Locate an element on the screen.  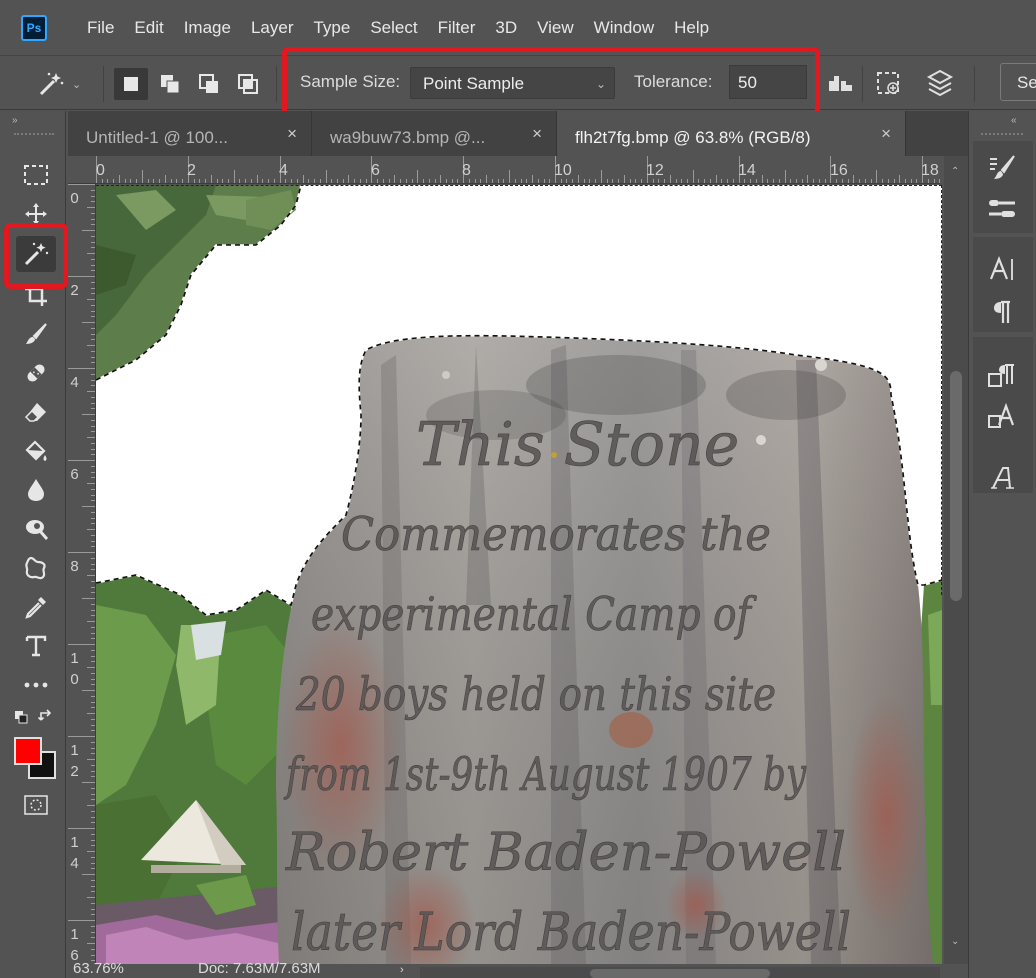
photoshop-logo: Ps is located at coordinates (34, 27).